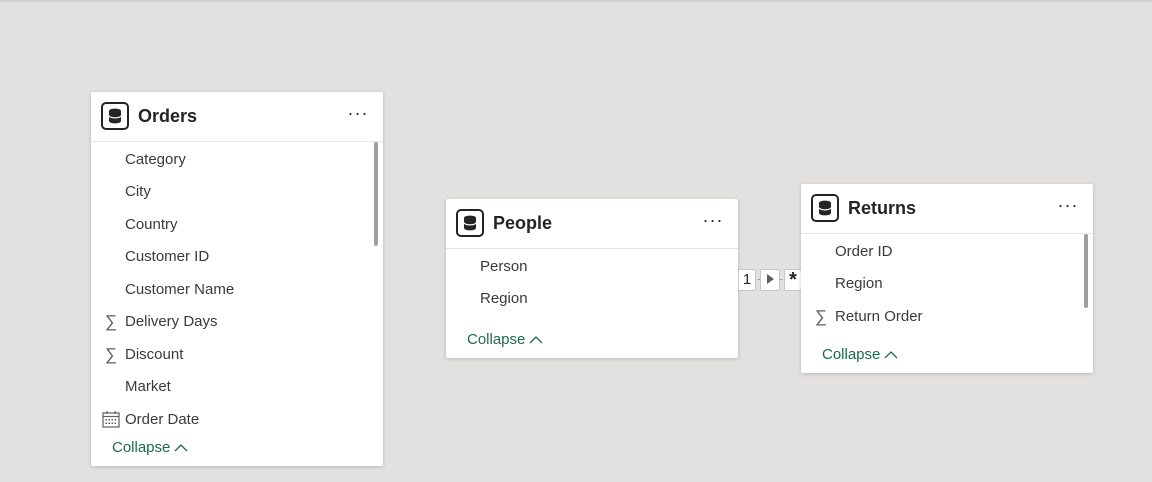 The height and width of the screenshot is (482, 1152). What do you see at coordinates (138, 191) in the screenshot?
I see `field-label: City` at bounding box center [138, 191].